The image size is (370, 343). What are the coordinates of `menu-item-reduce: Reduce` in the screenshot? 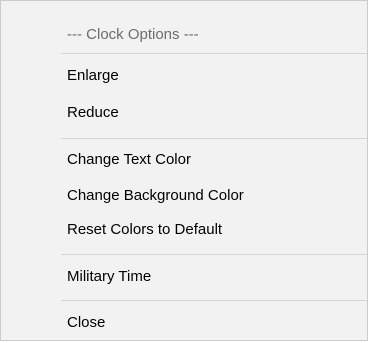 It's located at (93, 113).